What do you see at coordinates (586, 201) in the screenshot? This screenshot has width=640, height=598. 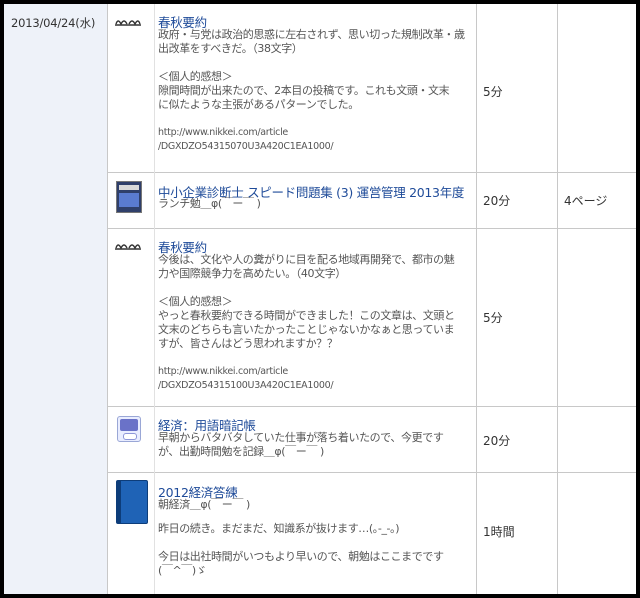 I see `pages-value: 4ページ` at bounding box center [586, 201].